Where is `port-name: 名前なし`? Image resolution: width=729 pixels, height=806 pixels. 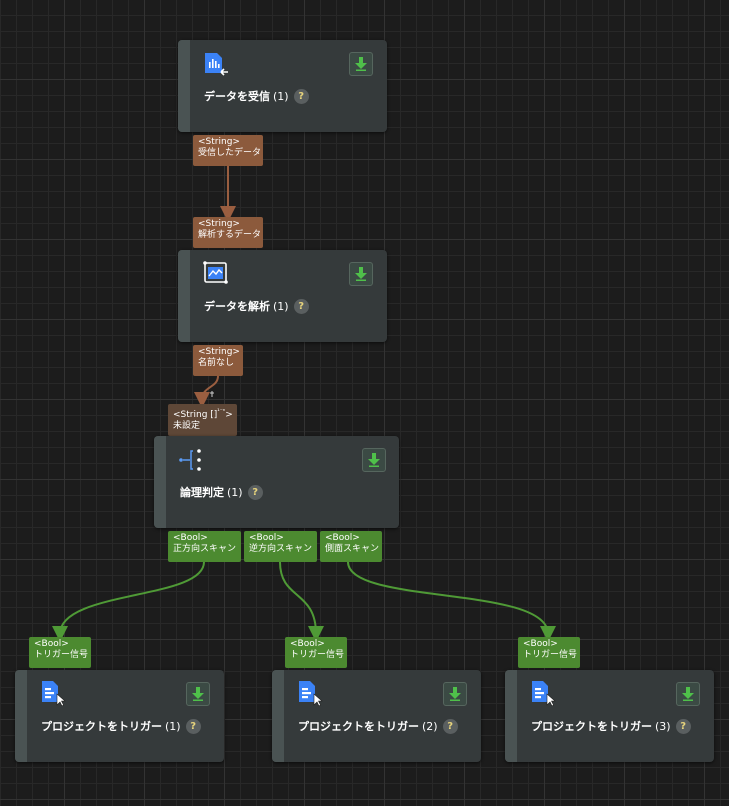 port-name: 名前なし is located at coordinates (216, 363).